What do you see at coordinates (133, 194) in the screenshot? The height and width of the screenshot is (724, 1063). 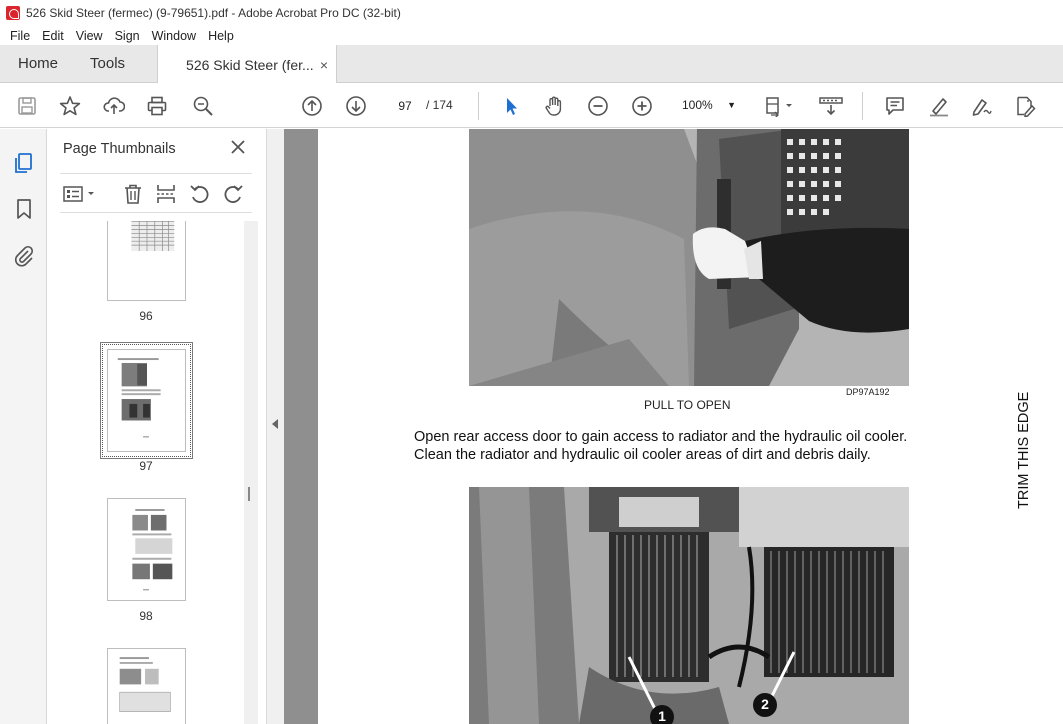 I see `delete-page-icon` at bounding box center [133, 194].